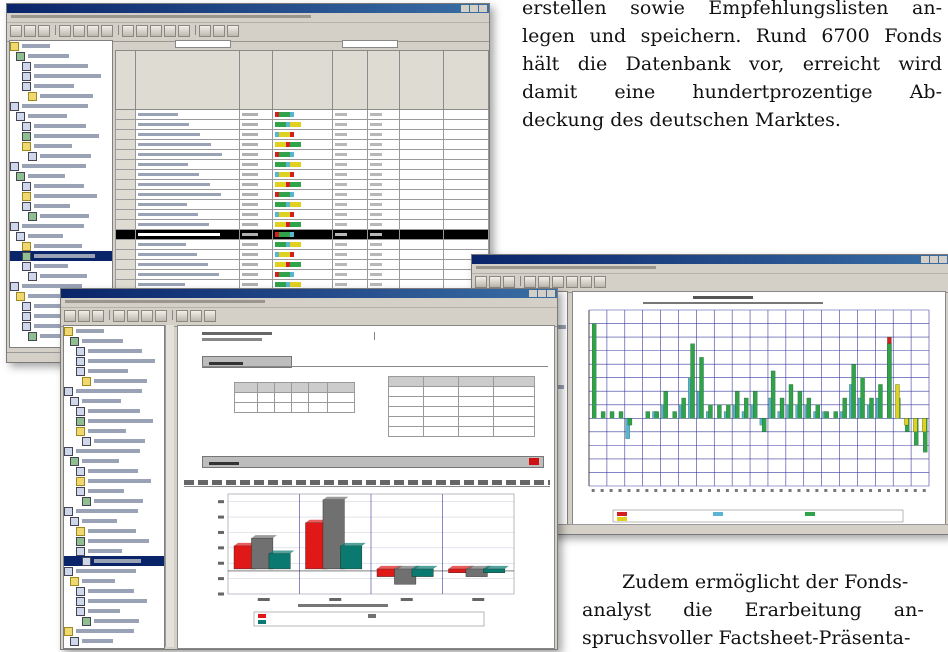 The image size is (948, 652). Describe the element at coordinates (294, 397) in the screenshot. I see `key-figures-table` at that location.